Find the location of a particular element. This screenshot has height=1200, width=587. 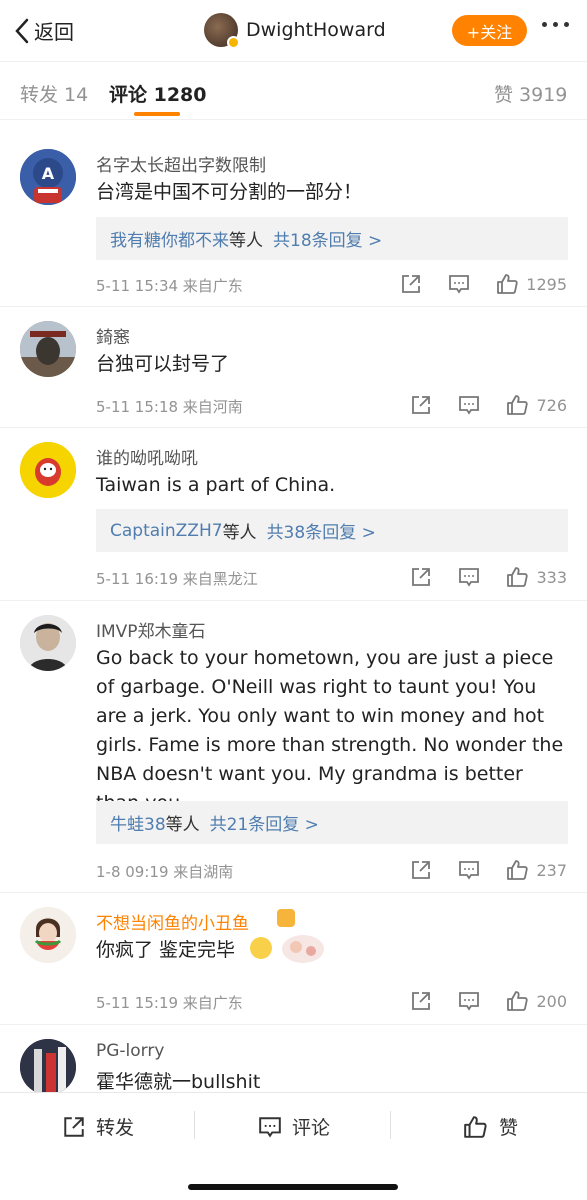

comment-button: 评论 is located at coordinates (294, 1126).